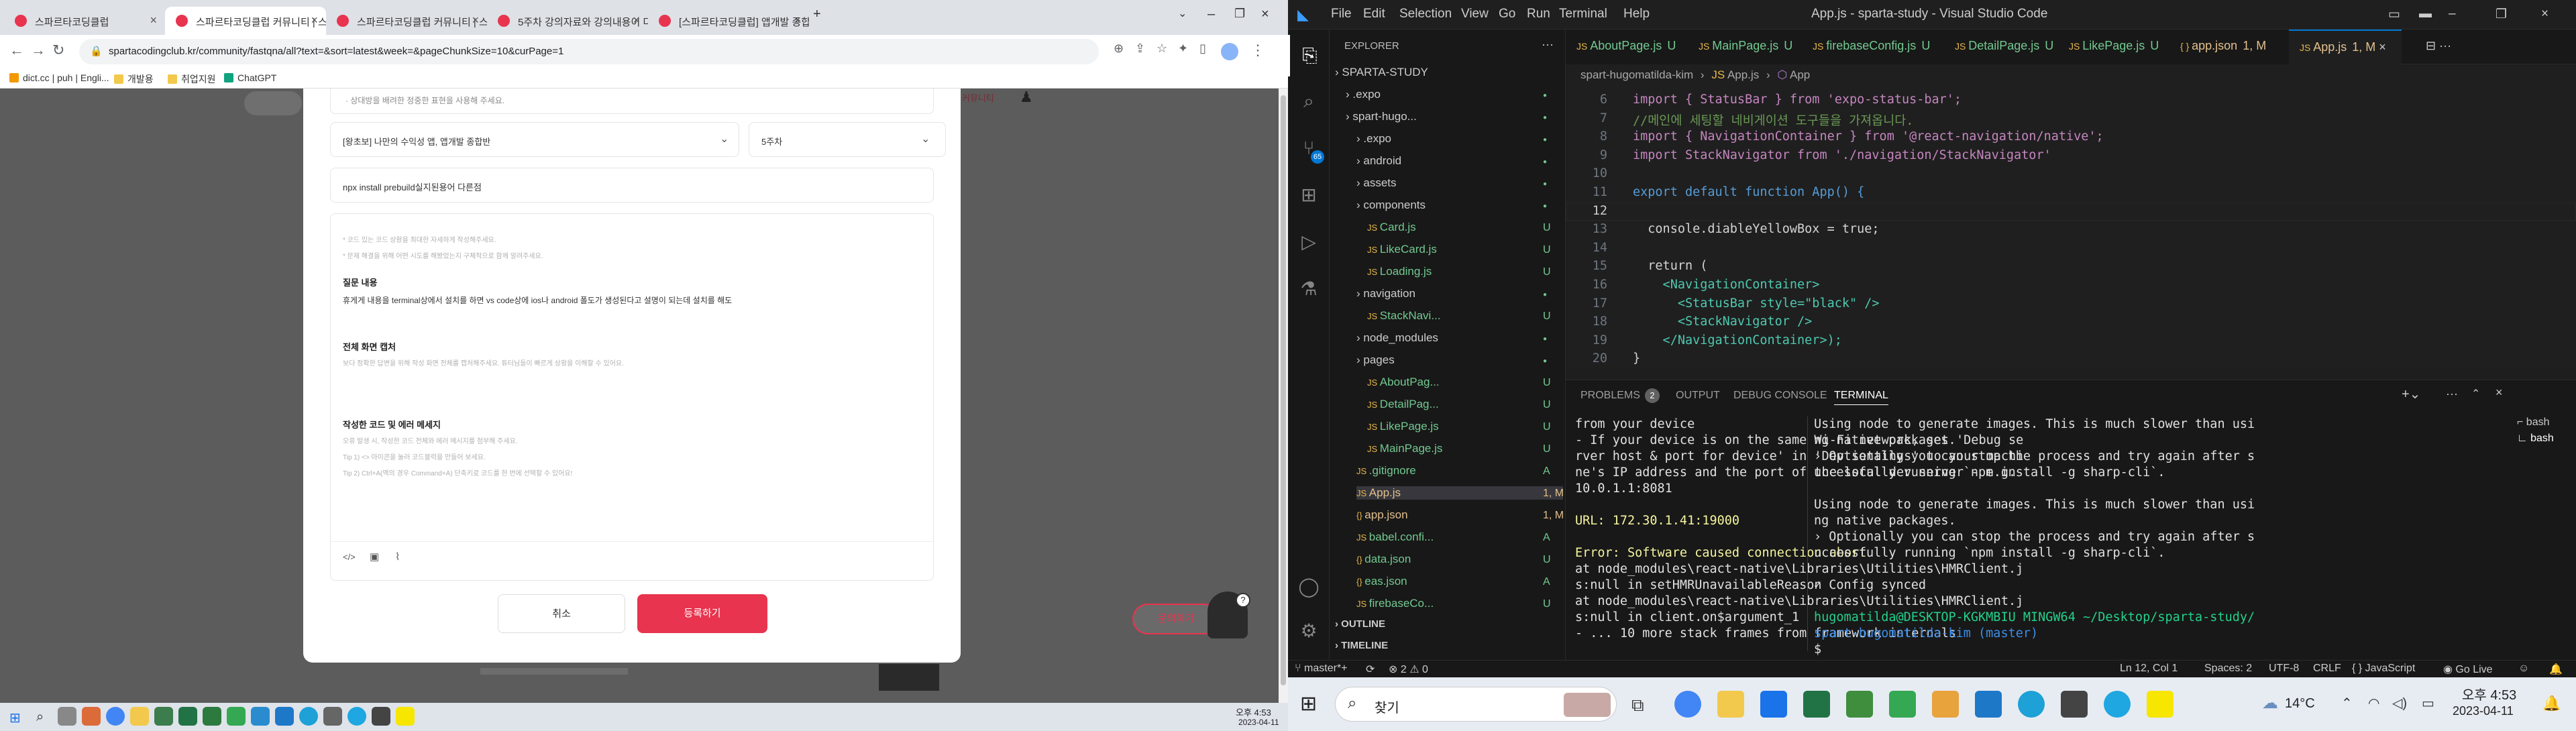 The image size is (2576, 731). What do you see at coordinates (1176, 619) in the screenshot?
I see `inquiry-button: 문의하기` at bounding box center [1176, 619].